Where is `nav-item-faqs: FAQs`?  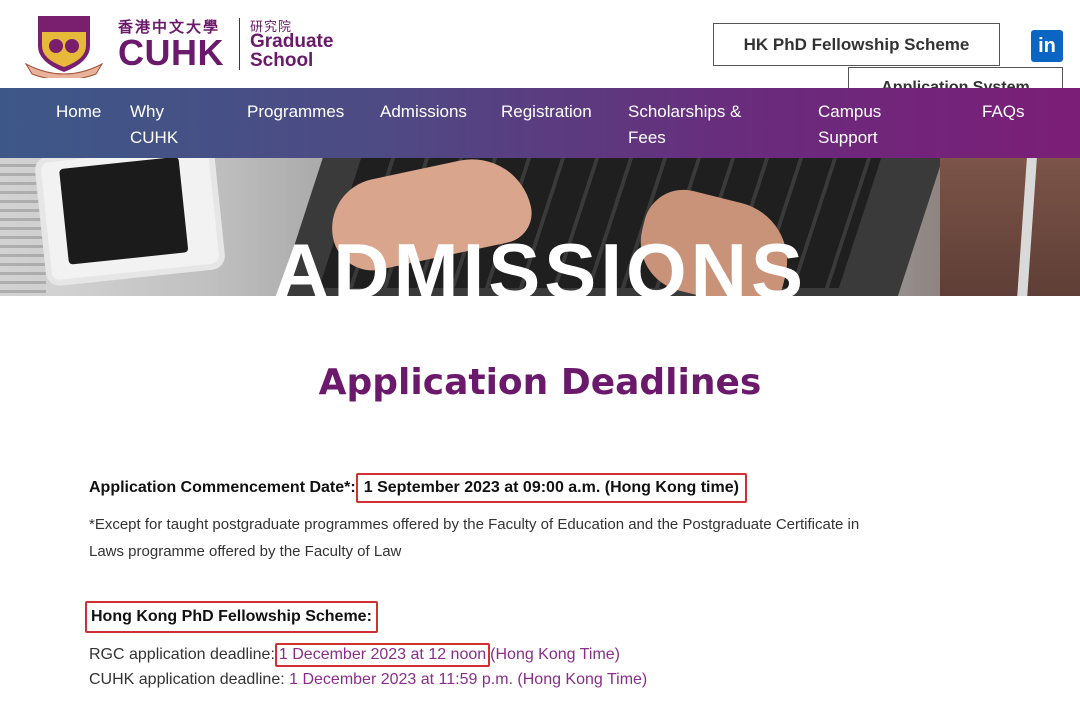 nav-item-faqs: FAQs is located at coordinates (1003, 112).